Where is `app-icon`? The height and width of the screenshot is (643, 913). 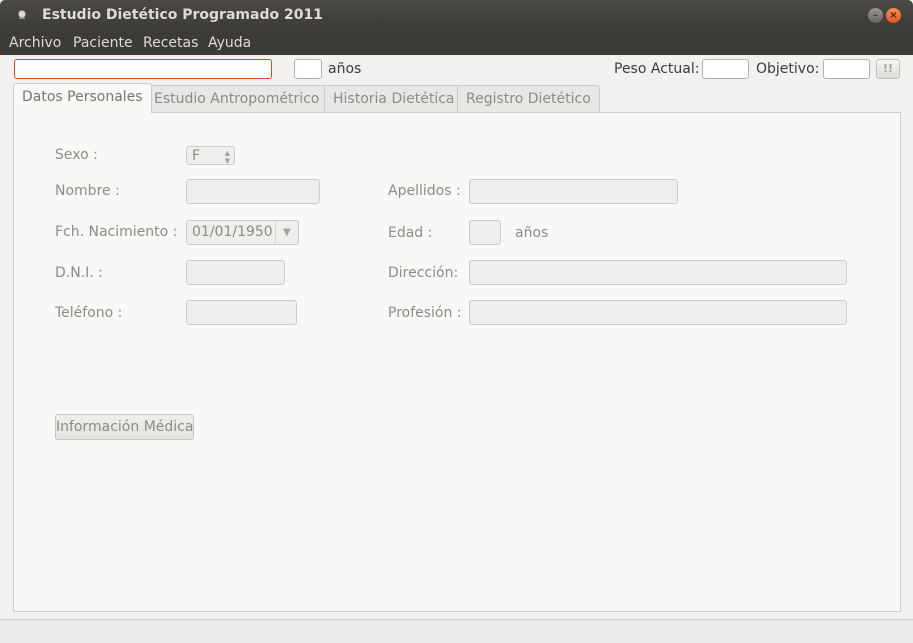 app-icon is located at coordinates (22, 14).